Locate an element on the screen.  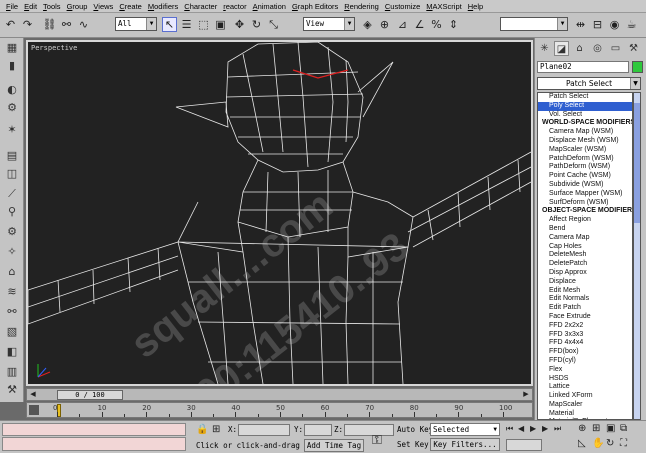
modifier-list-item: Flex is located at coordinates (585, 370).